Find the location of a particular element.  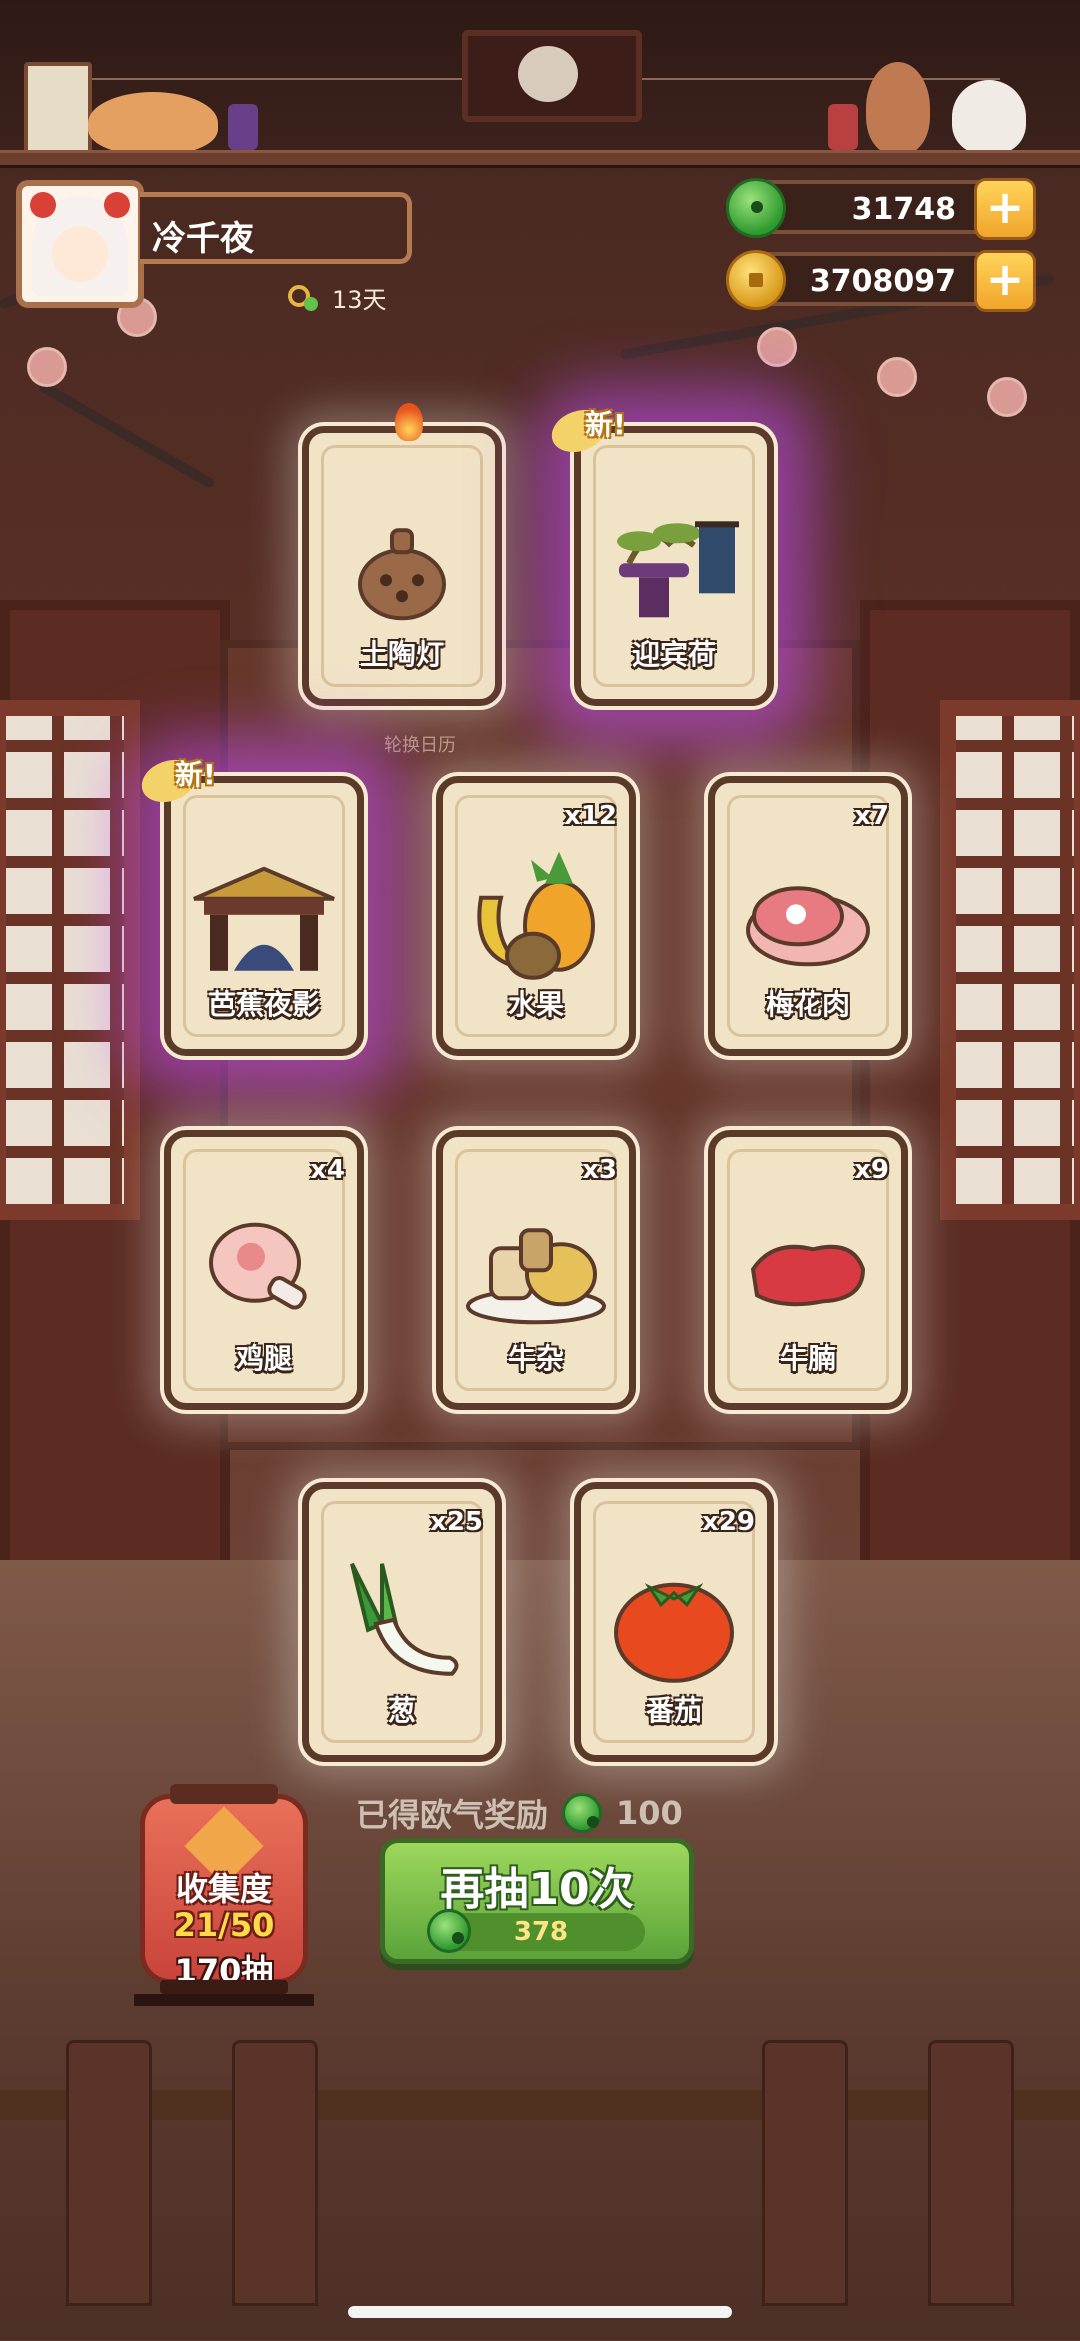

reward-card-drumstick: x4 鸡腿 is located at coordinates (264, 1270).